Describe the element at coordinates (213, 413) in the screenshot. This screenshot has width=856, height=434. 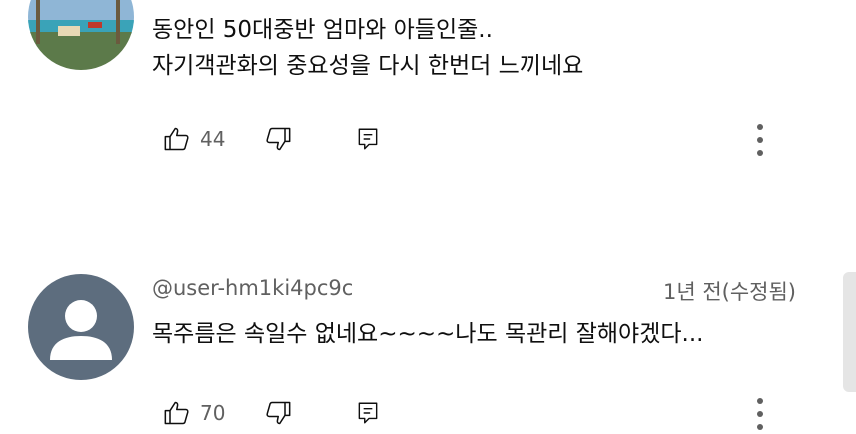
I see `like-count: 70` at that location.